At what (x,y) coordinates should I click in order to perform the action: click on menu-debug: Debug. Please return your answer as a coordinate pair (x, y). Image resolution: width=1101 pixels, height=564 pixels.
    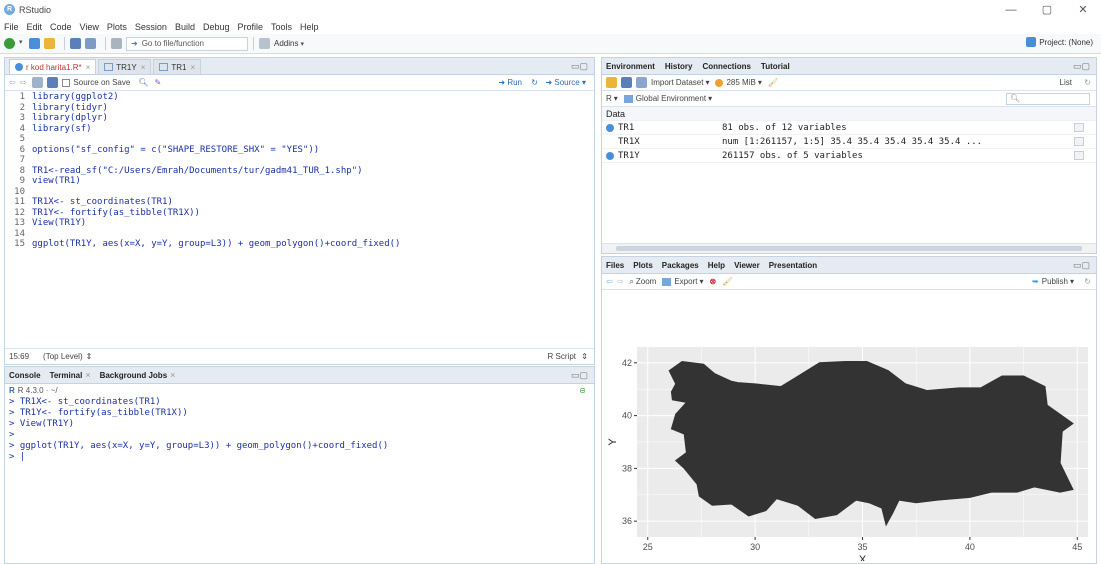
    Looking at the image, I should click on (216, 27).